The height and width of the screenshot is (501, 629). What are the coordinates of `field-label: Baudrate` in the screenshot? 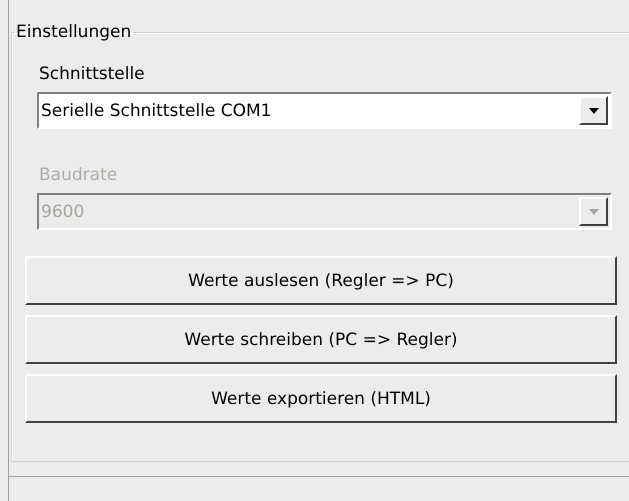 It's located at (78, 175).